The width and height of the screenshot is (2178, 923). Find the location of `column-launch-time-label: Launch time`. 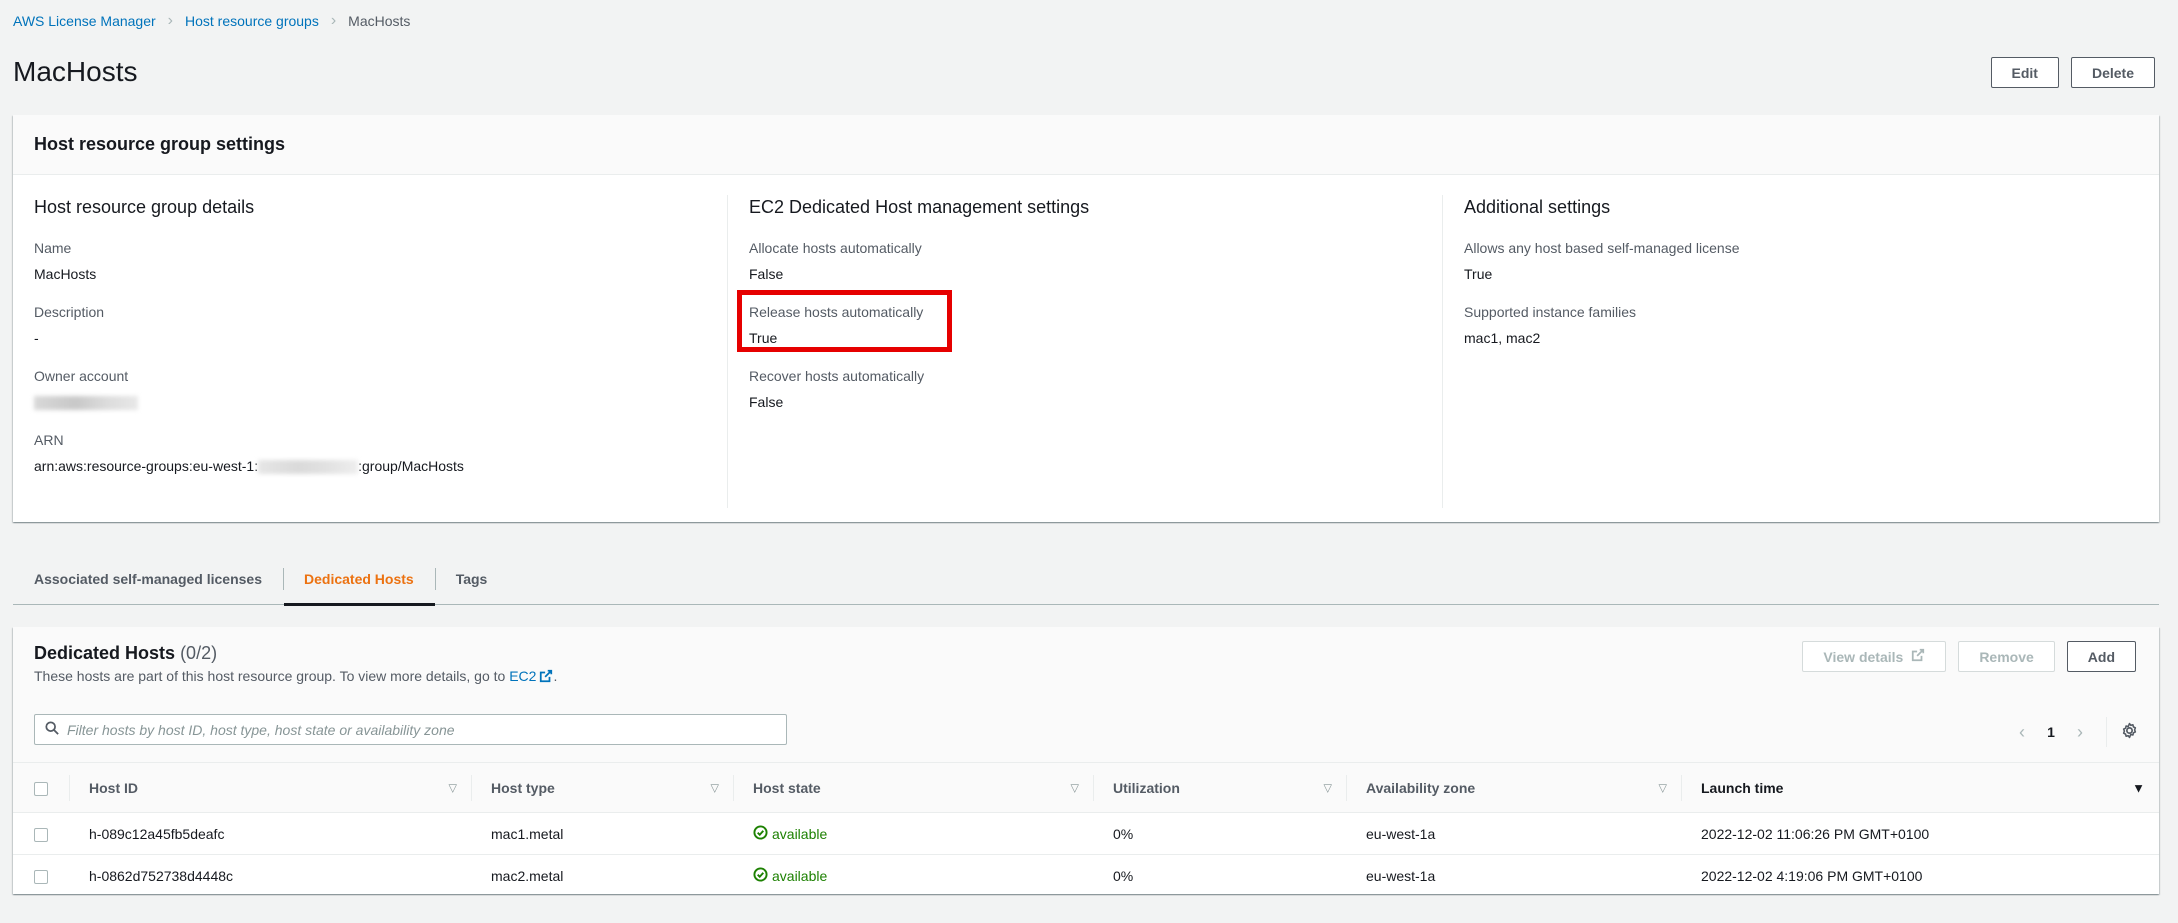

column-launch-time-label: Launch time is located at coordinates (1742, 787).